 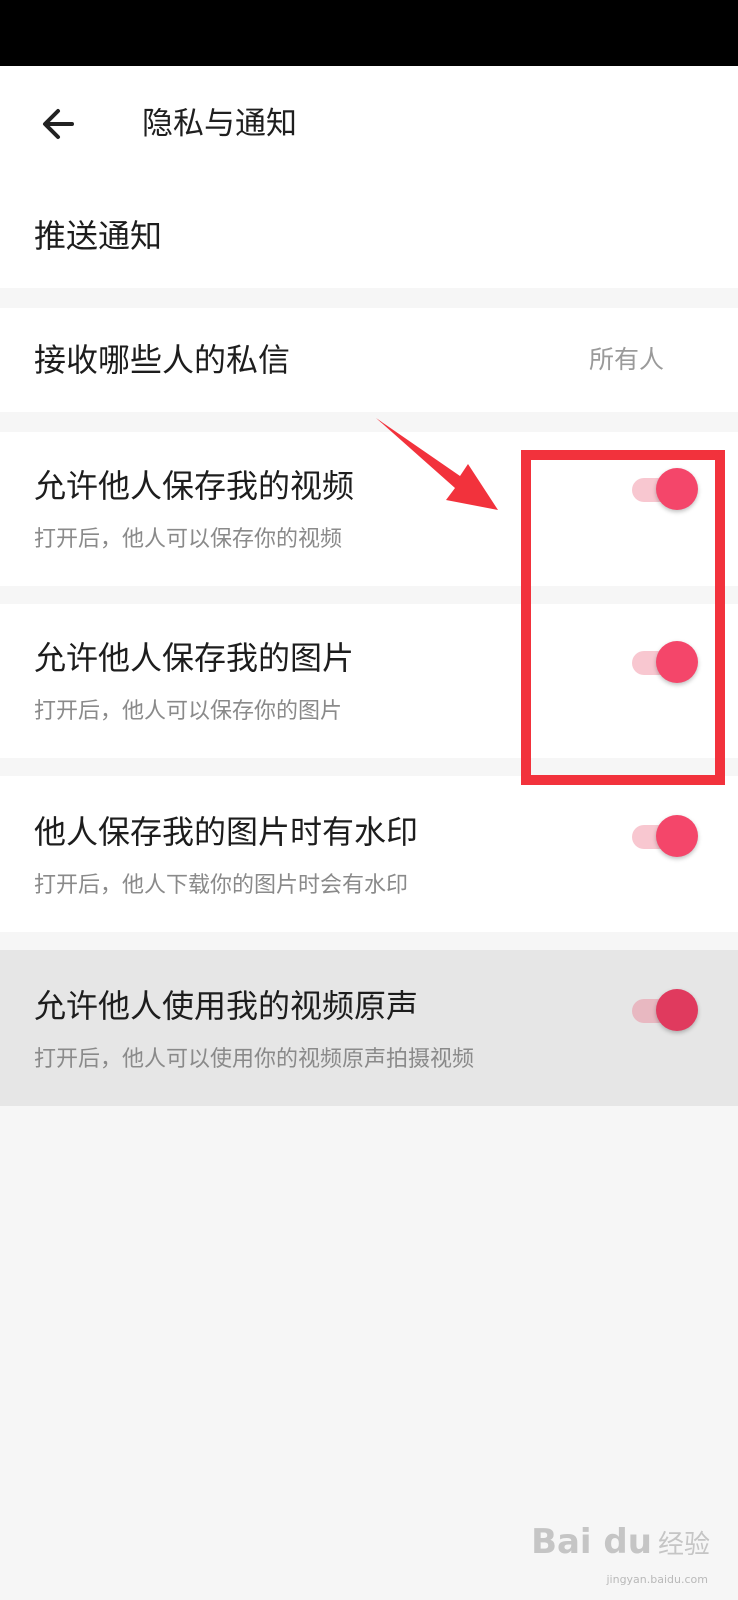 I want to click on watermark-brand: 经验, so click(x=683, y=1544).